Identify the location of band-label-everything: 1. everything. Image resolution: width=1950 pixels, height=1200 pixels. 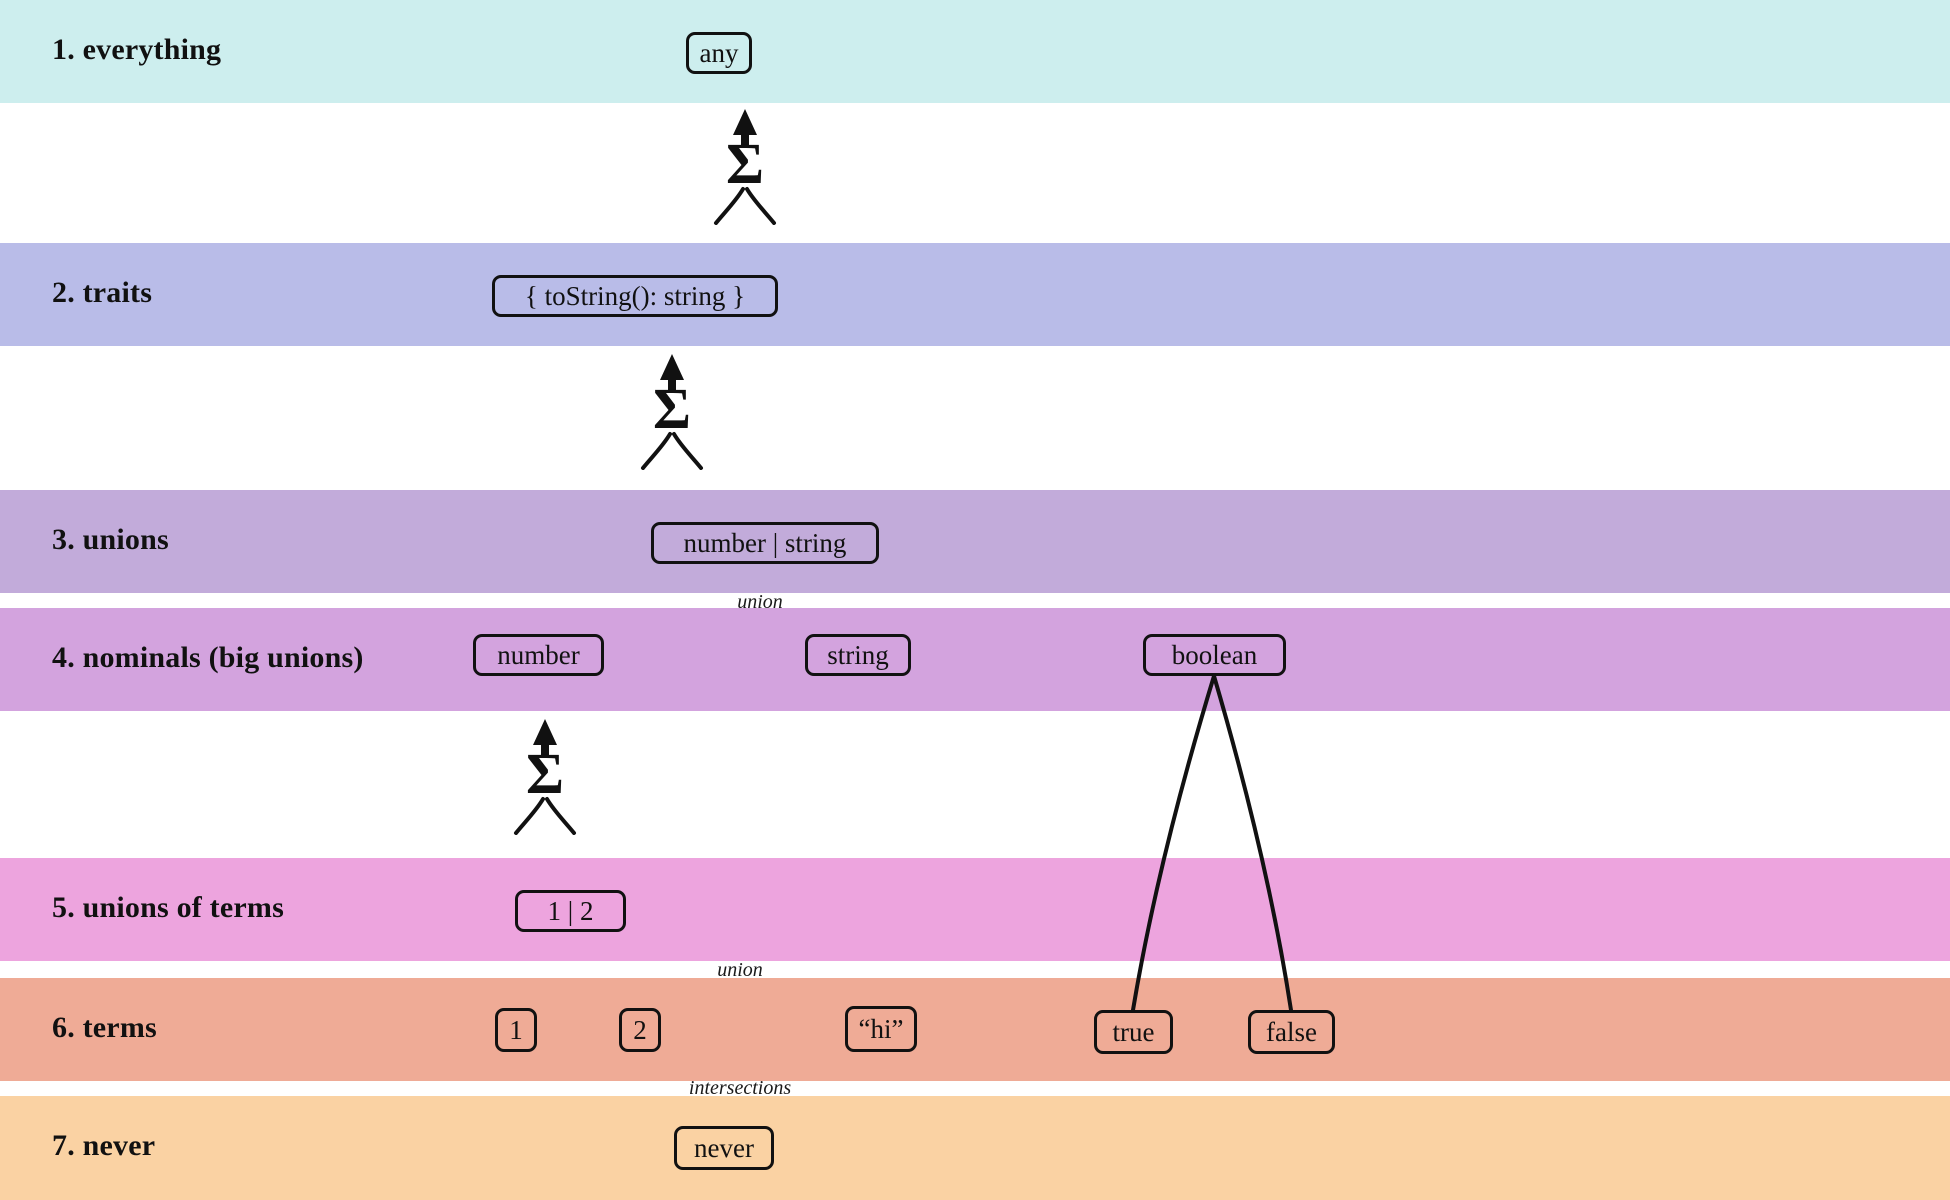
(137, 49).